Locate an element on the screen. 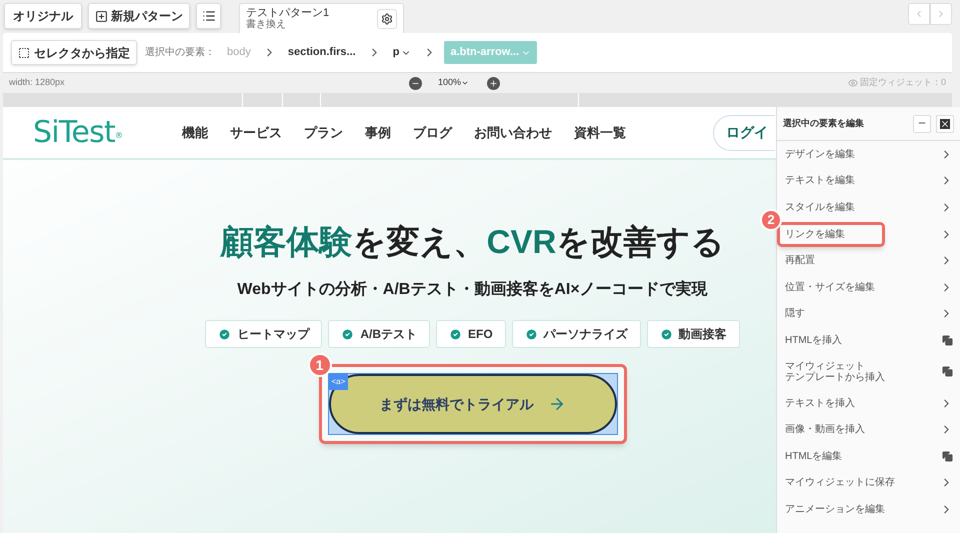 The width and height of the screenshot is (960, 533). nav-link: 資料一覧 is located at coordinates (600, 132).